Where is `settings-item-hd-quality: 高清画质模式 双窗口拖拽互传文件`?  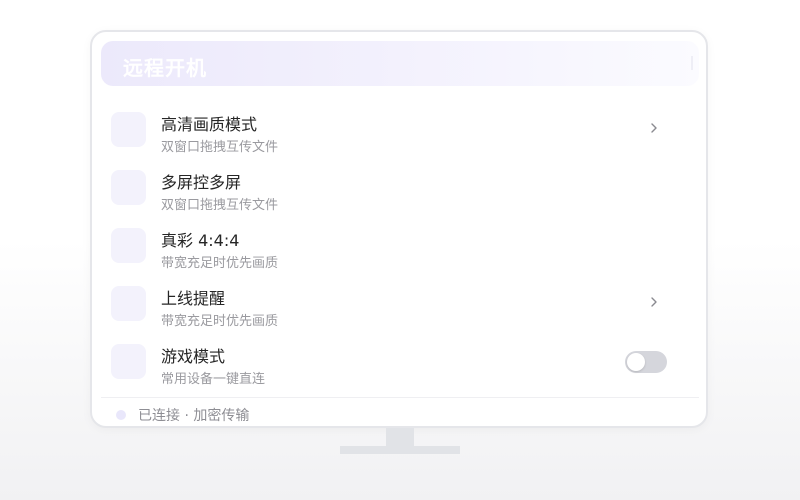
settings-item-hd-quality: 高清画质模式 双窗口拖拽互传文件 is located at coordinates (400, 131).